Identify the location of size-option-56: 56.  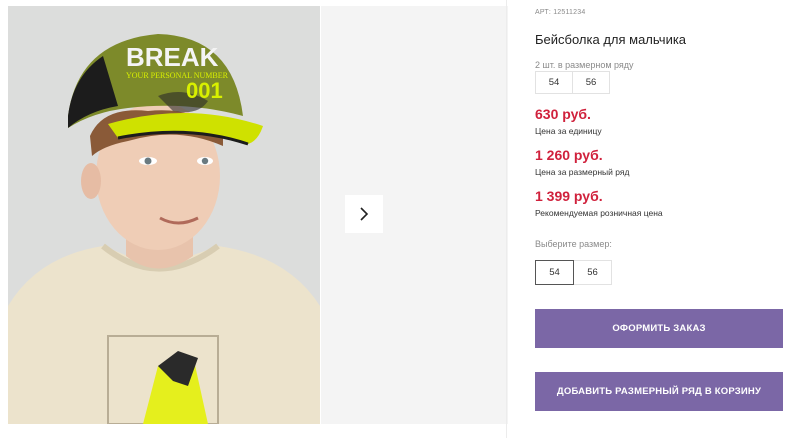
(592, 272).